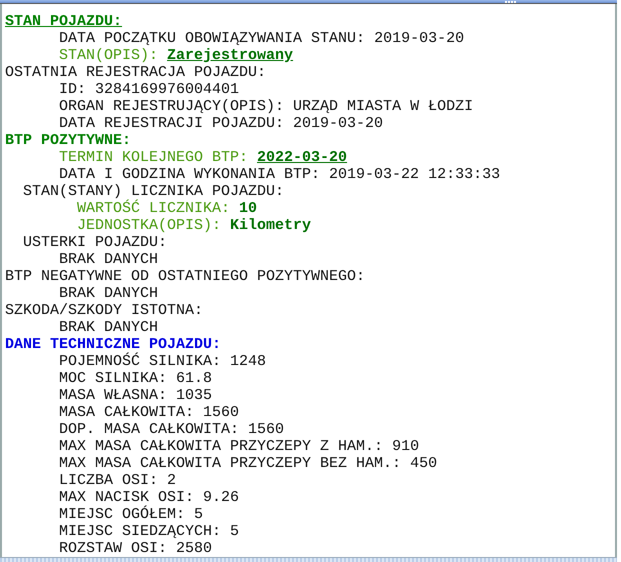 The image size is (621, 562). I want to click on field-value: 3284169976004401, so click(167, 89).